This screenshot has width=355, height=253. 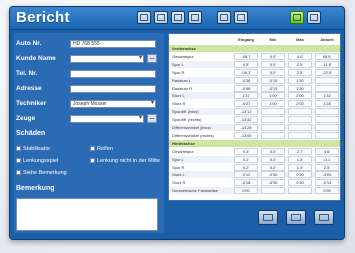 I want to click on checkbox-reifen: Reifen, so click(x=101, y=149).